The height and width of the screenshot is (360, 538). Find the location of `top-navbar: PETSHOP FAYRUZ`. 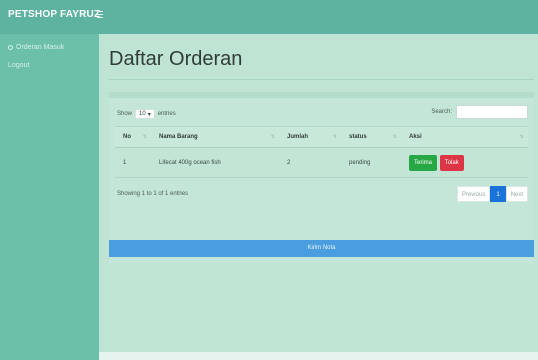

top-navbar: PETSHOP FAYRUZ is located at coordinates (269, 17).